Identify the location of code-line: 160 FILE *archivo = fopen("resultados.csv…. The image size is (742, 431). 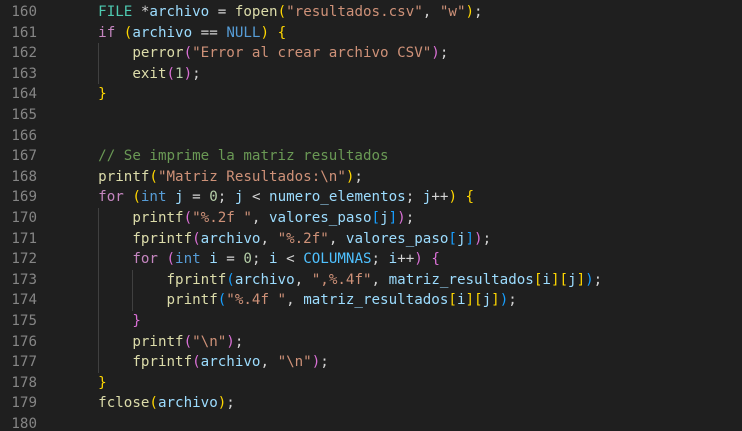
(371, 12).